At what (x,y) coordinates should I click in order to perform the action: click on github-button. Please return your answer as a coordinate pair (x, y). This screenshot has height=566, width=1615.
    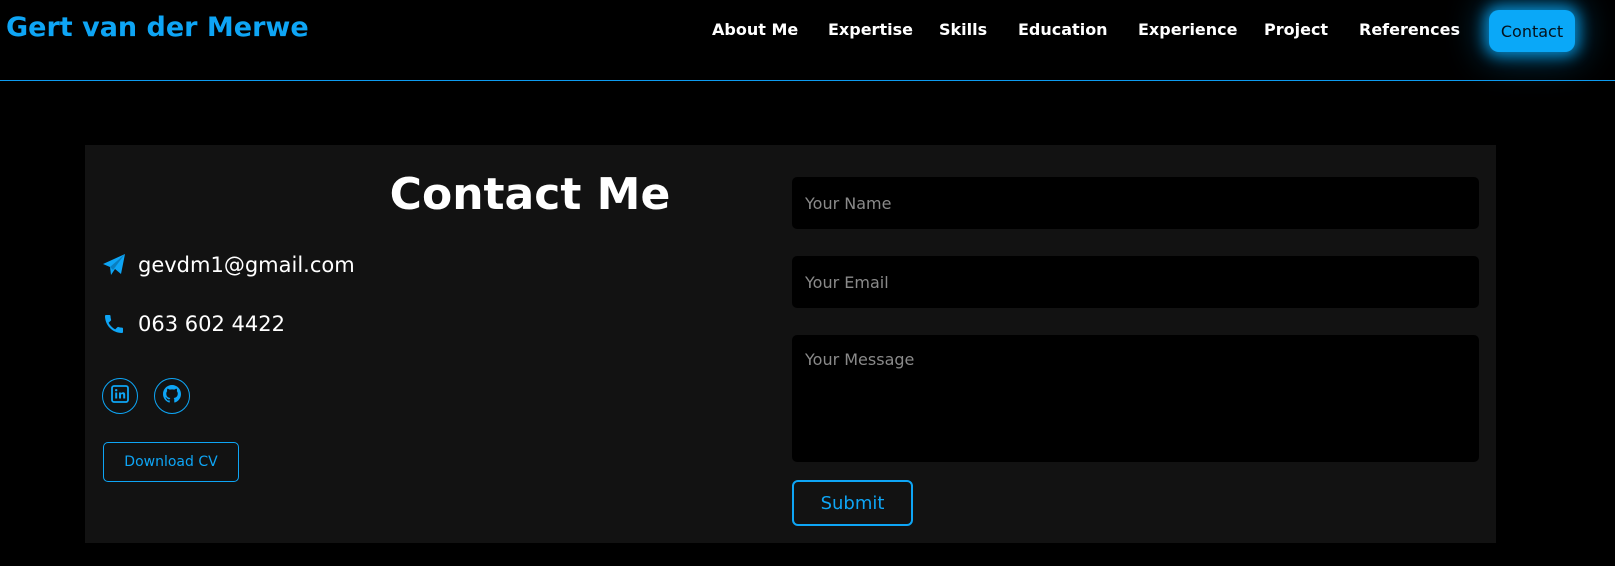
    Looking at the image, I should click on (172, 396).